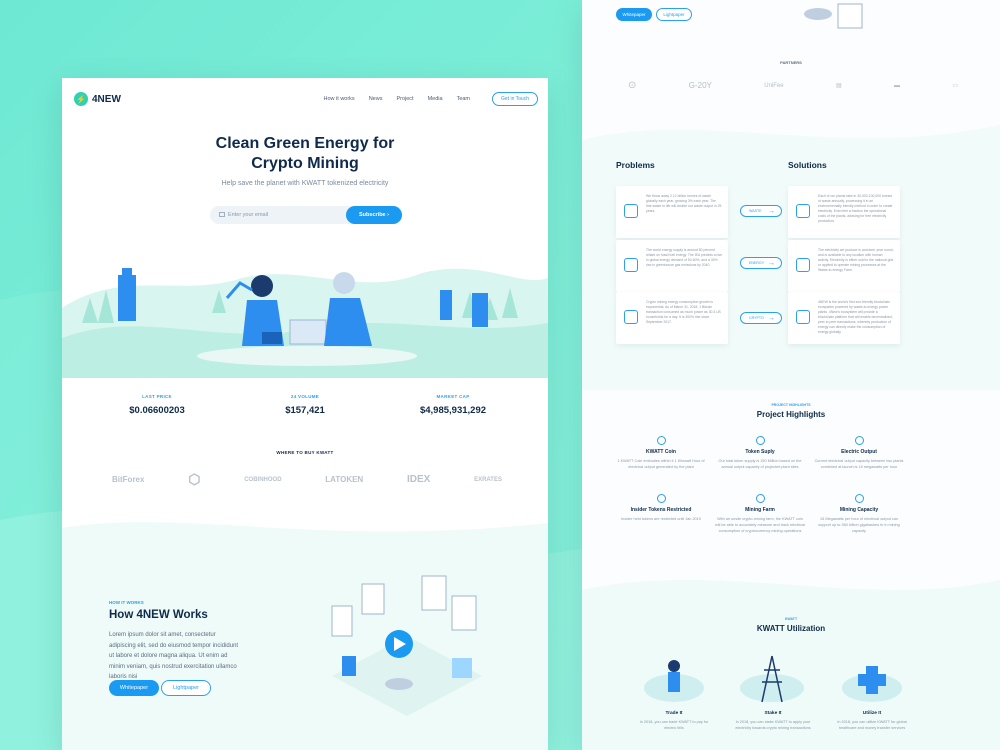 This screenshot has height=750, width=1000. Describe the element at coordinates (791, 628) in the screenshot. I see `utilization-title: KWATT Utilization` at that location.